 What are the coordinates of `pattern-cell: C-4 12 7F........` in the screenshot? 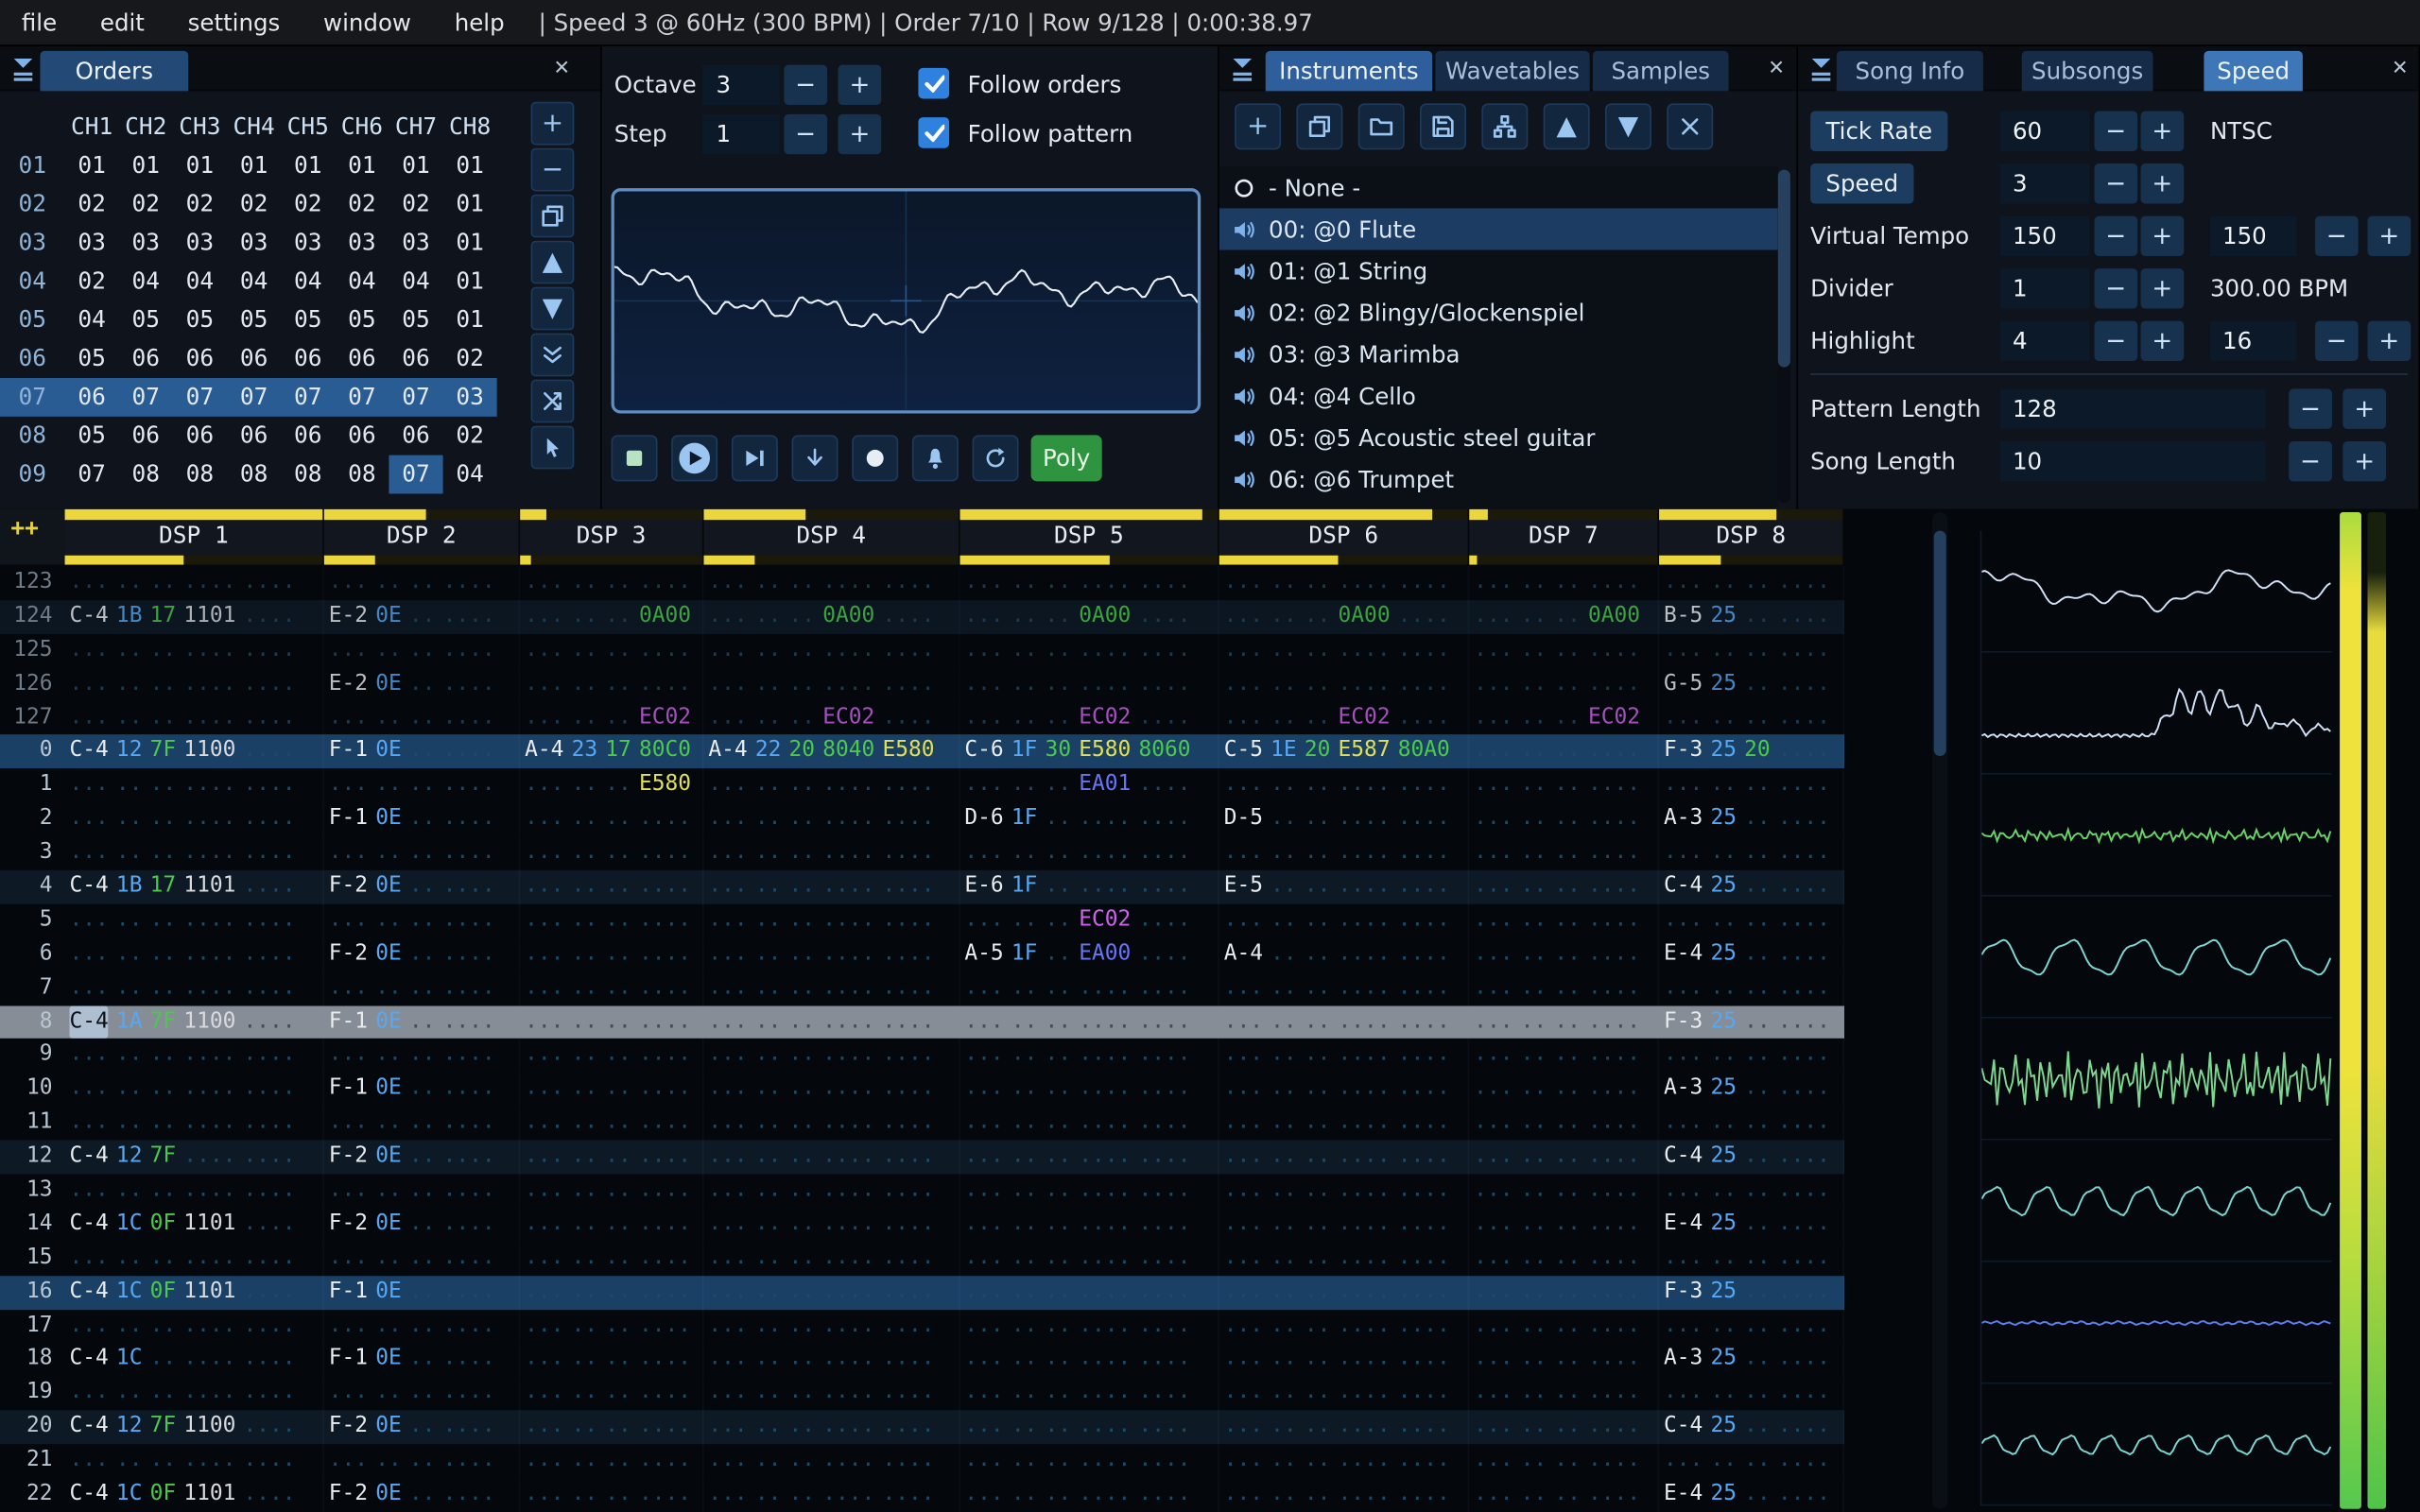 It's located at (194, 1157).